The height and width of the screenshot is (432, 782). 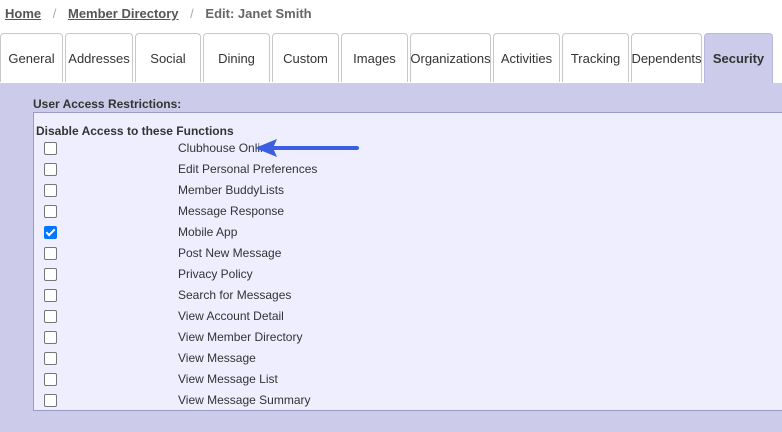 What do you see at coordinates (208, 232) in the screenshot?
I see `function-label: Mobile App` at bounding box center [208, 232].